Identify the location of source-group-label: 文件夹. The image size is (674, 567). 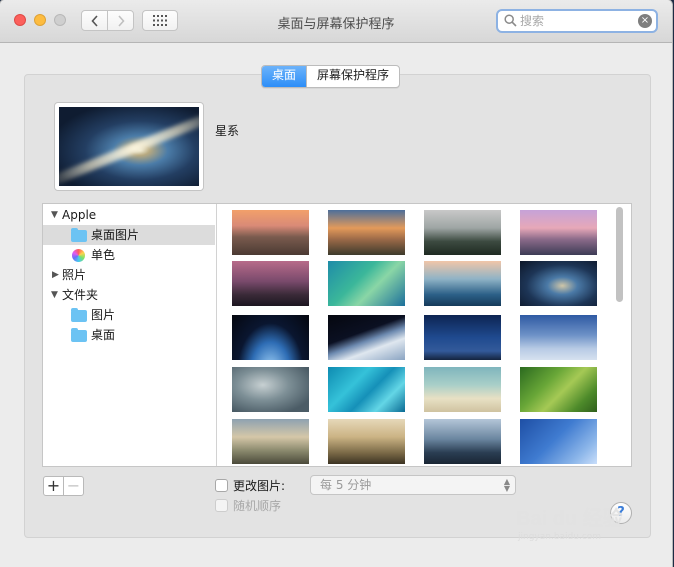
(80, 295).